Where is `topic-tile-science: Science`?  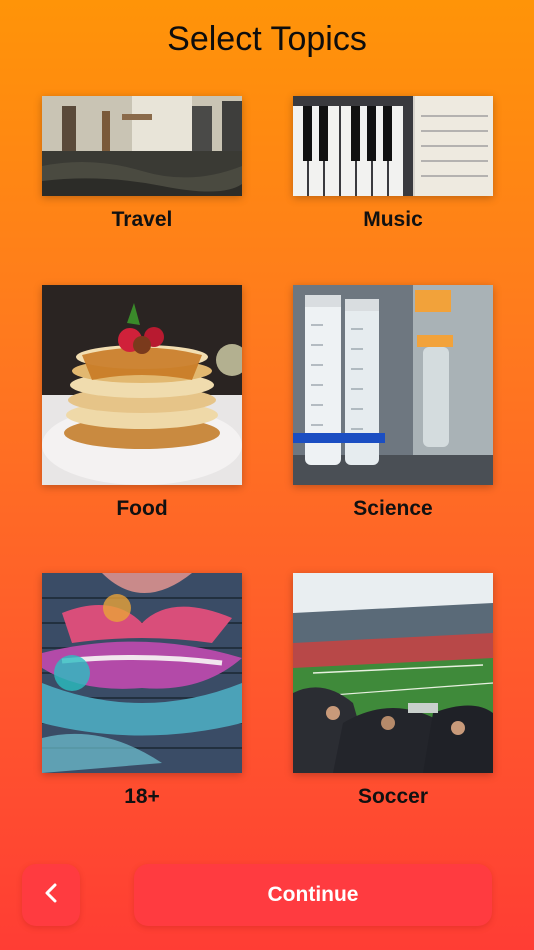
topic-tile-science: Science is located at coordinates (393, 402).